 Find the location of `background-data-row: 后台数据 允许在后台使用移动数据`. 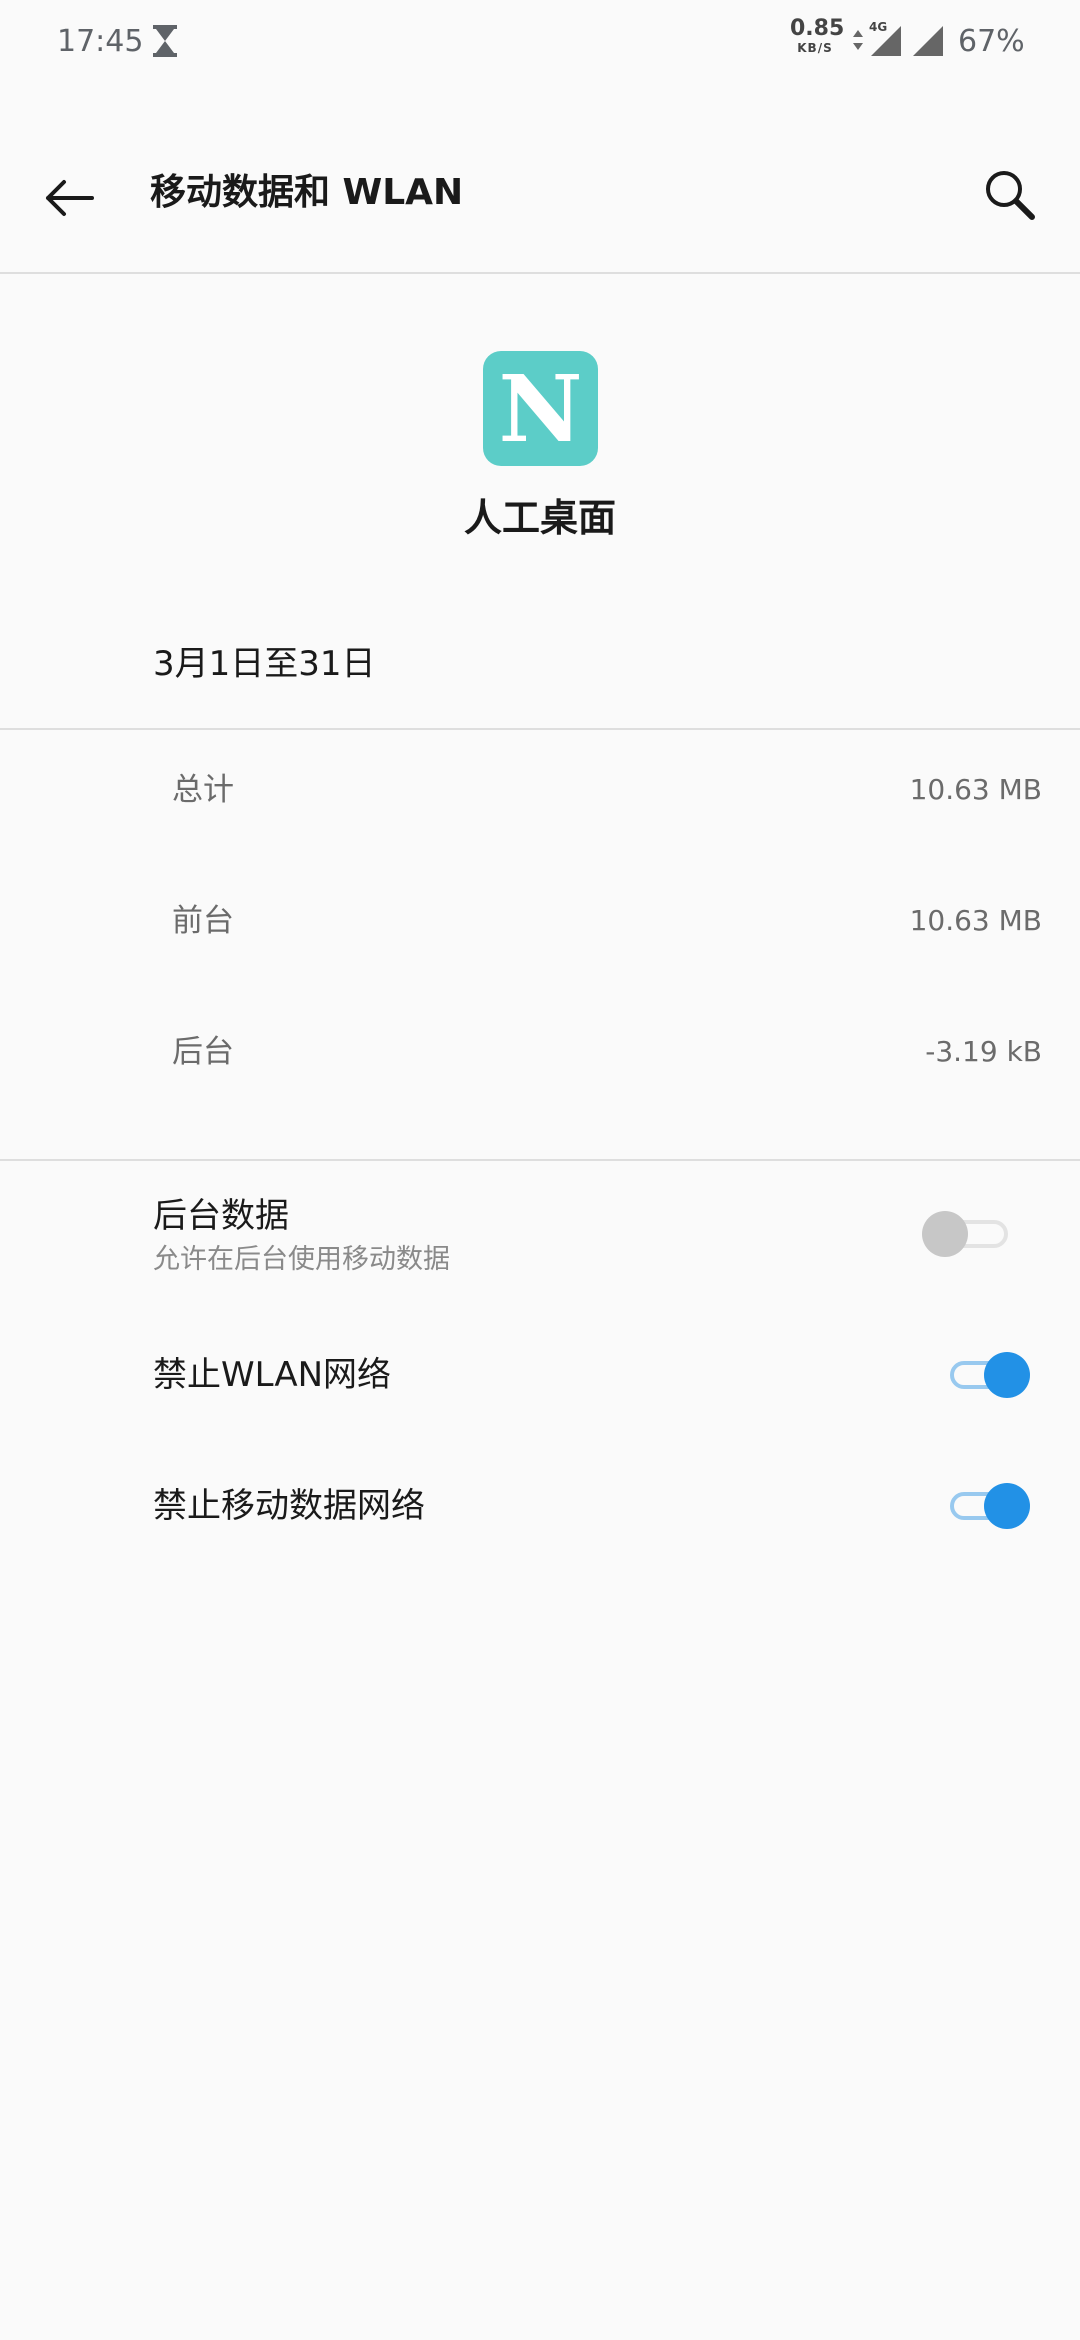

background-data-row: 后台数据 允许在后台使用移动数据 is located at coordinates (540, 1237).